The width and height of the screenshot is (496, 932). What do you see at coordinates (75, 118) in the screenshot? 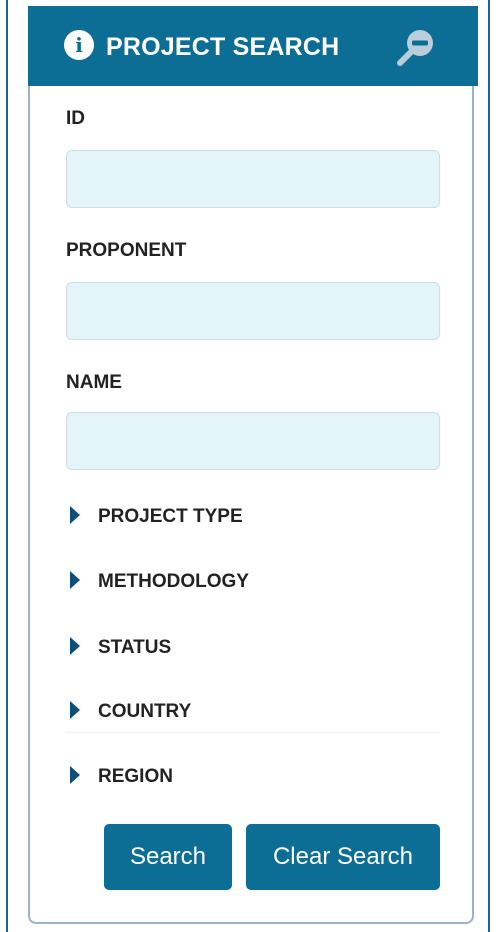
I see `id-label: ID` at bounding box center [75, 118].